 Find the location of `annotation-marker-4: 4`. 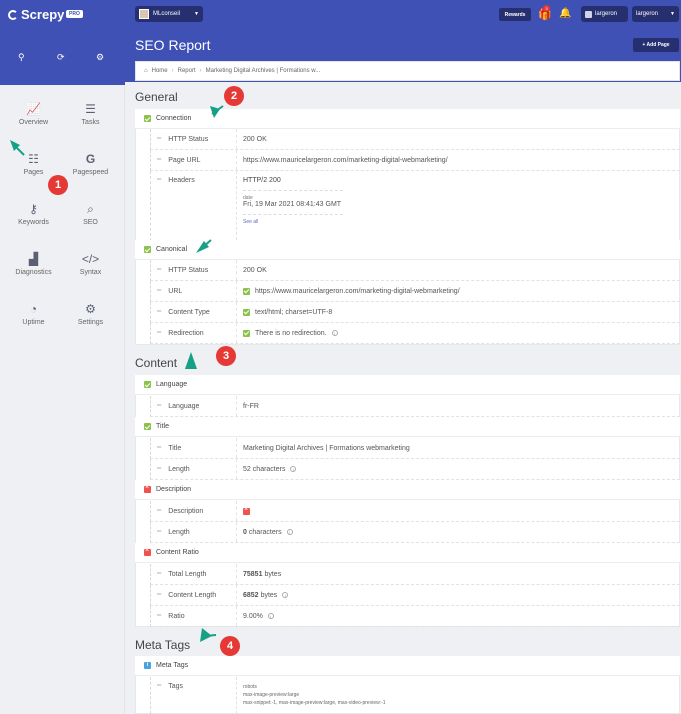

annotation-marker-4: 4 is located at coordinates (230, 646).